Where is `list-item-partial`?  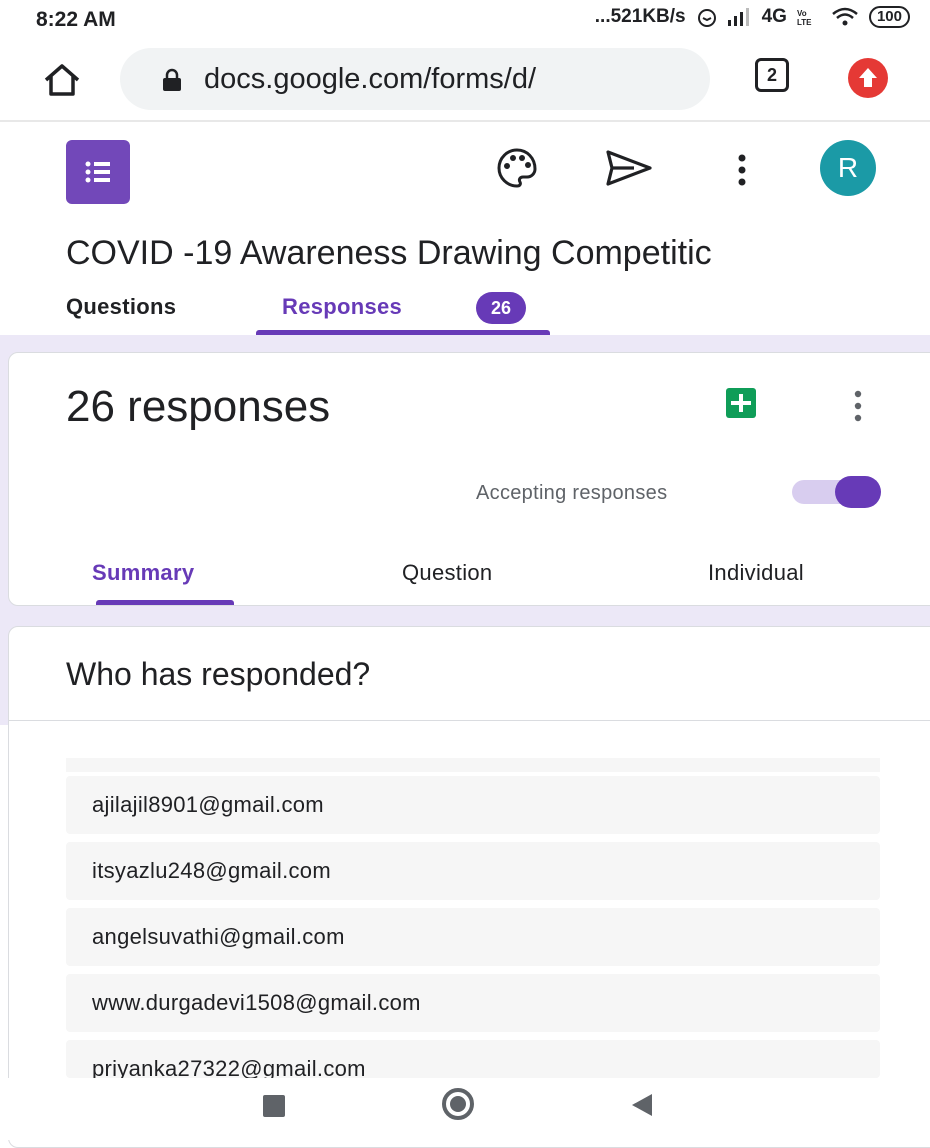
list-item-partial is located at coordinates (473, 765).